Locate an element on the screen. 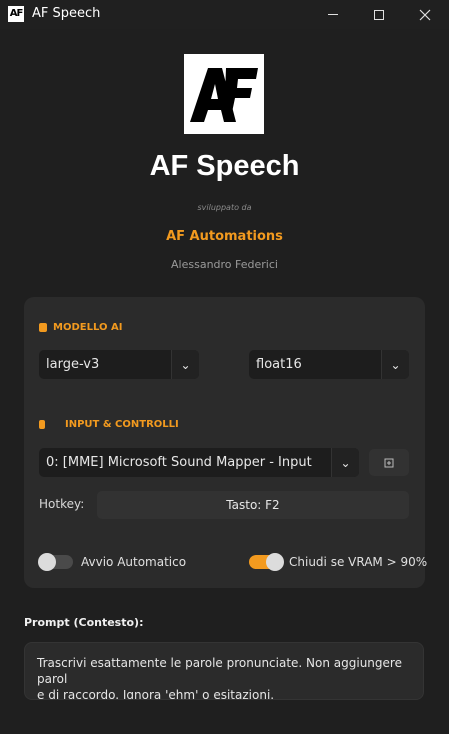 This screenshot has width=449, height=734. precision-select: float16 ⌄ is located at coordinates (329, 364).